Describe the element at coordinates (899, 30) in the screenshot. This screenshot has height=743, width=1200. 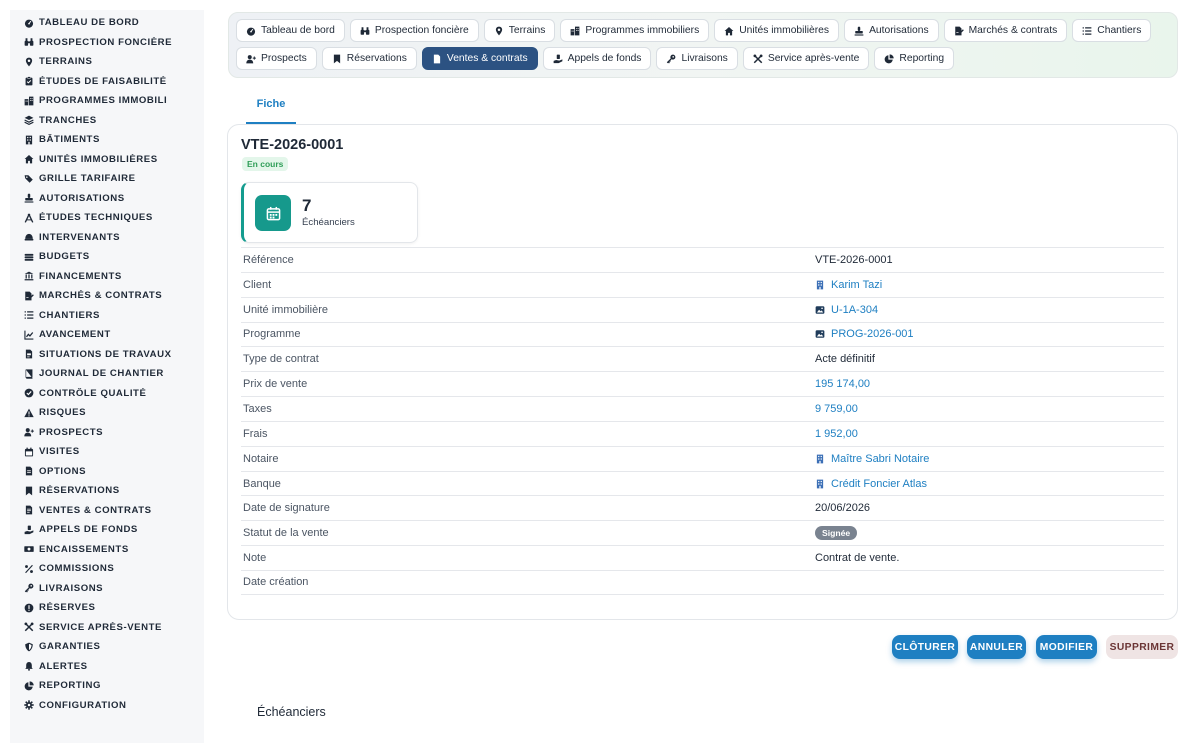
I see `nav-pill-label: Autorisations` at that location.